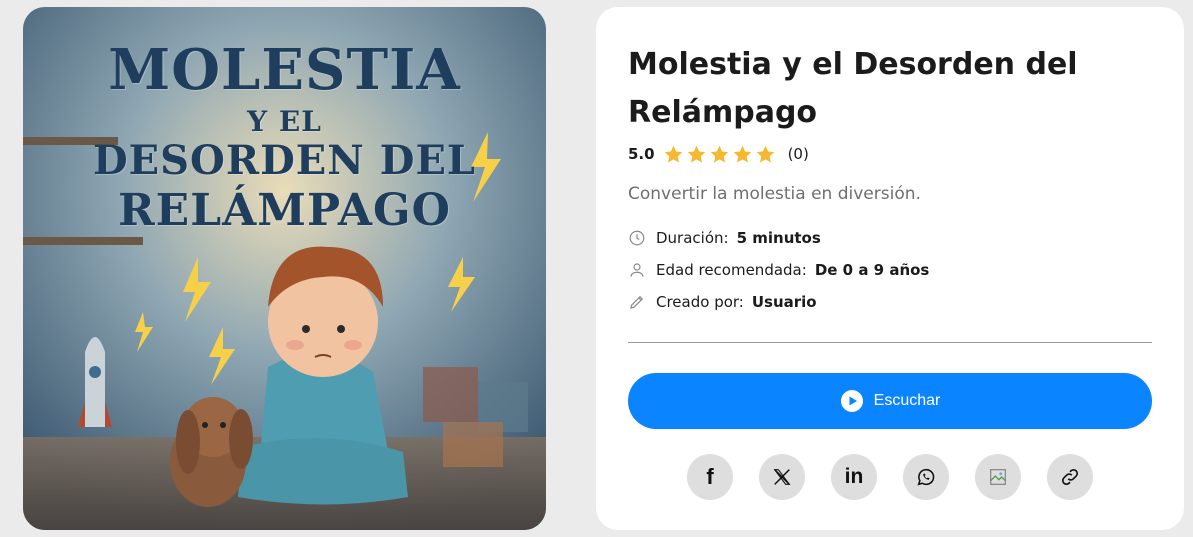  I want to click on share-x-button, so click(782, 477).